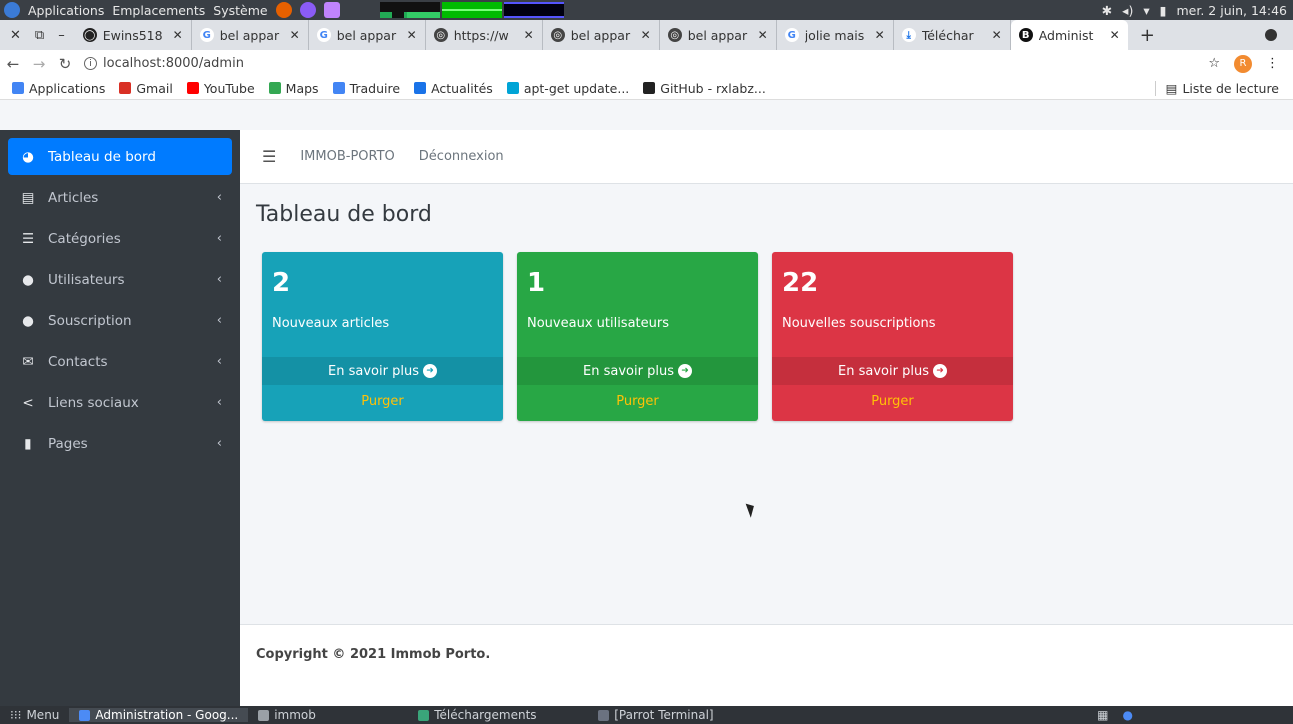  What do you see at coordinates (1146, 10) in the screenshot?
I see `wifi-icon: ▾` at bounding box center [1146, 10].